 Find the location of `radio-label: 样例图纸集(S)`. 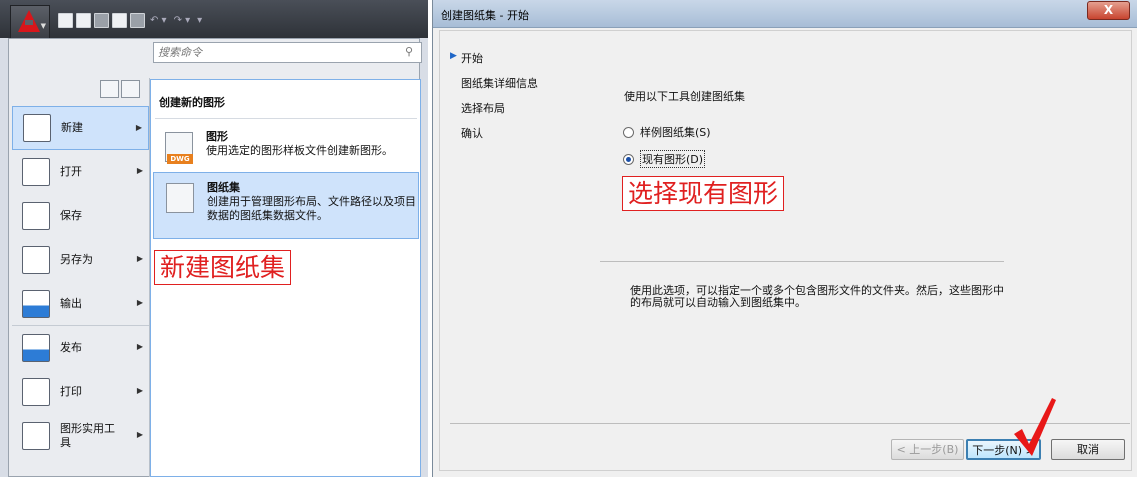

radio-label: 样例图纸集(S) is located at coordinates (675, 132).